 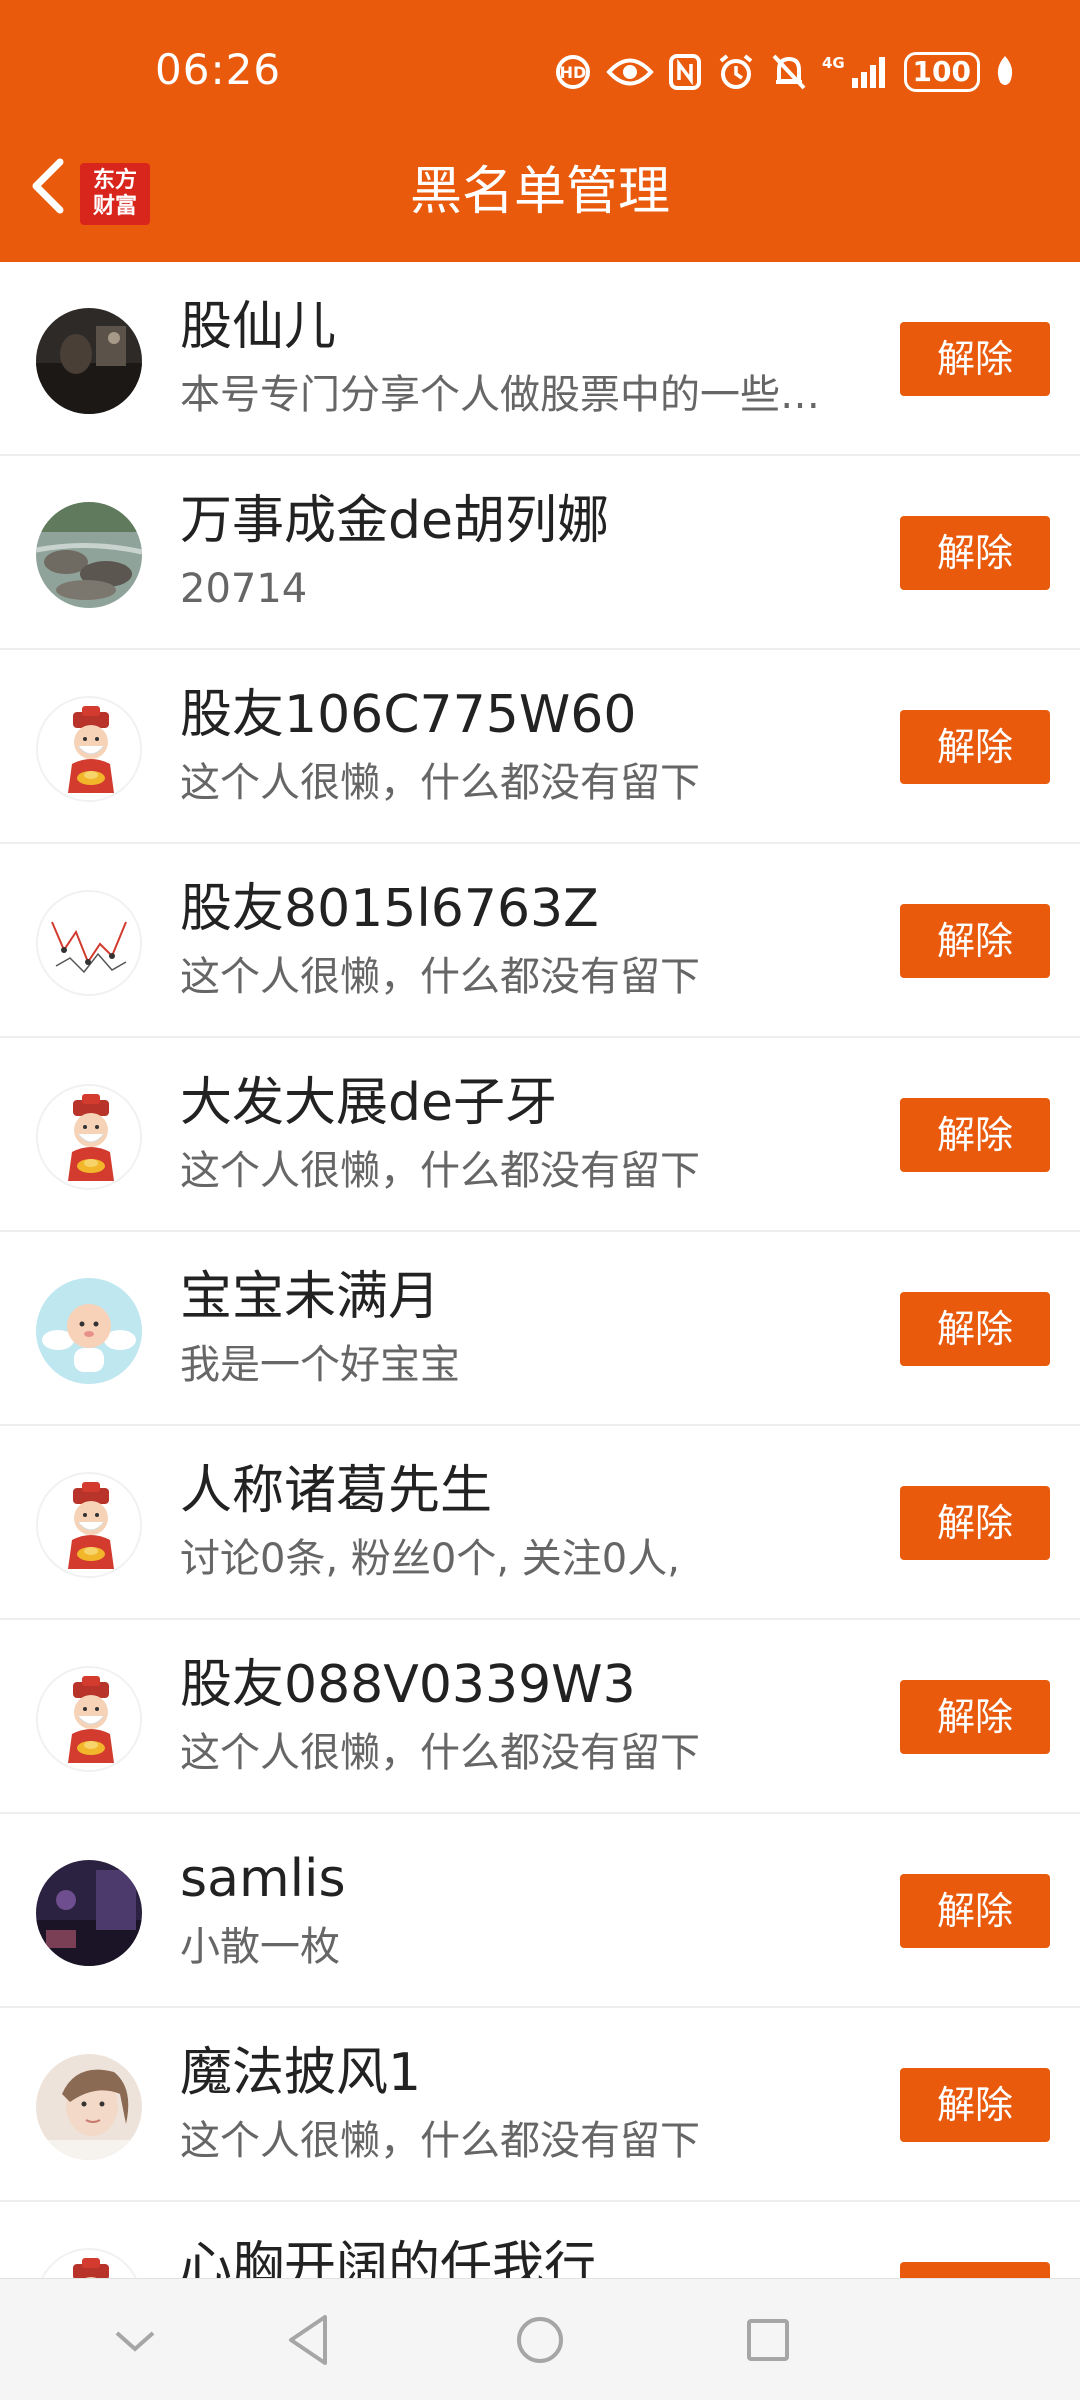 I want to click on blacklist-row: 人称诸葛先生讨论0条, 粉丝0个, 关注0人, 解除, so click(x=540, y=1523).